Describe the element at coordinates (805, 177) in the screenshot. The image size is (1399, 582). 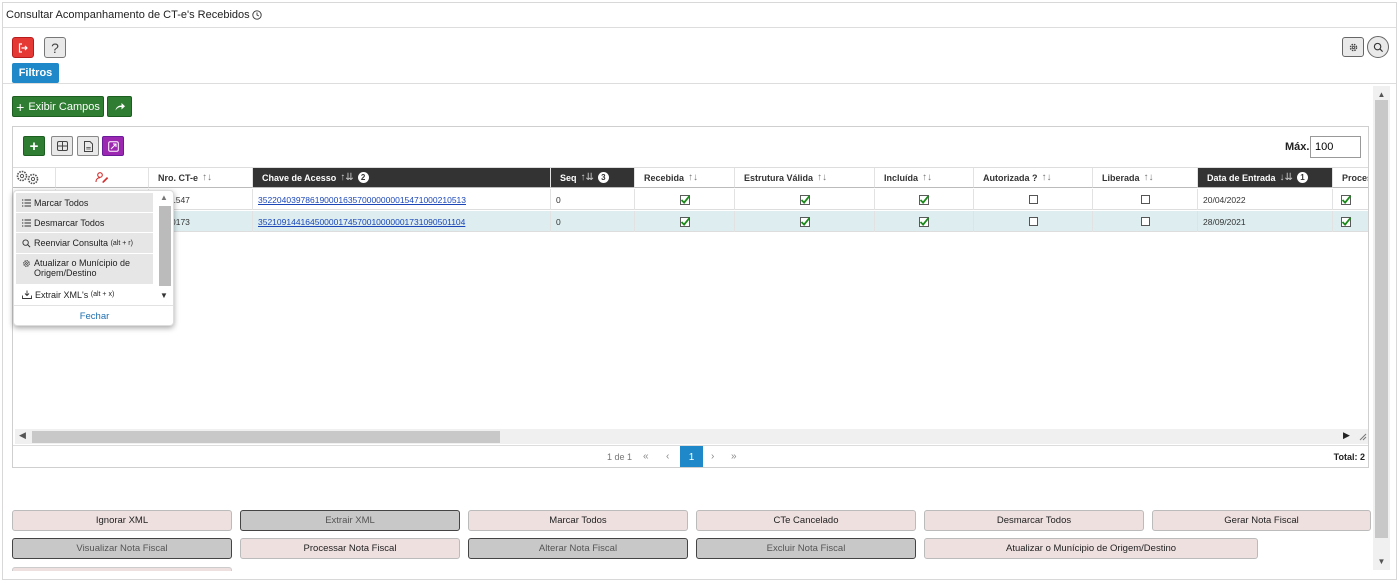
I see `column-header-estrutura: Estrutura Válida ↑↓` at that location.